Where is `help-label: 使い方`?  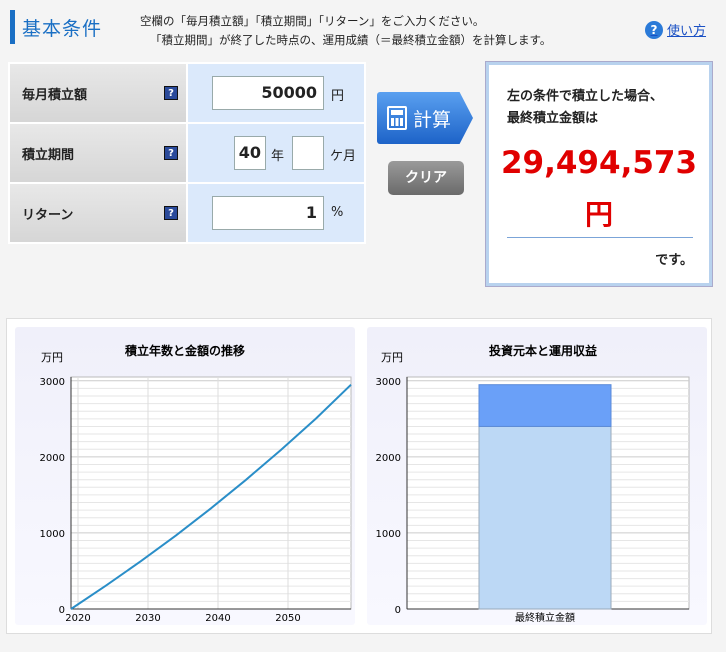
help-label: 使い方 is located at coordinates (687, 31).